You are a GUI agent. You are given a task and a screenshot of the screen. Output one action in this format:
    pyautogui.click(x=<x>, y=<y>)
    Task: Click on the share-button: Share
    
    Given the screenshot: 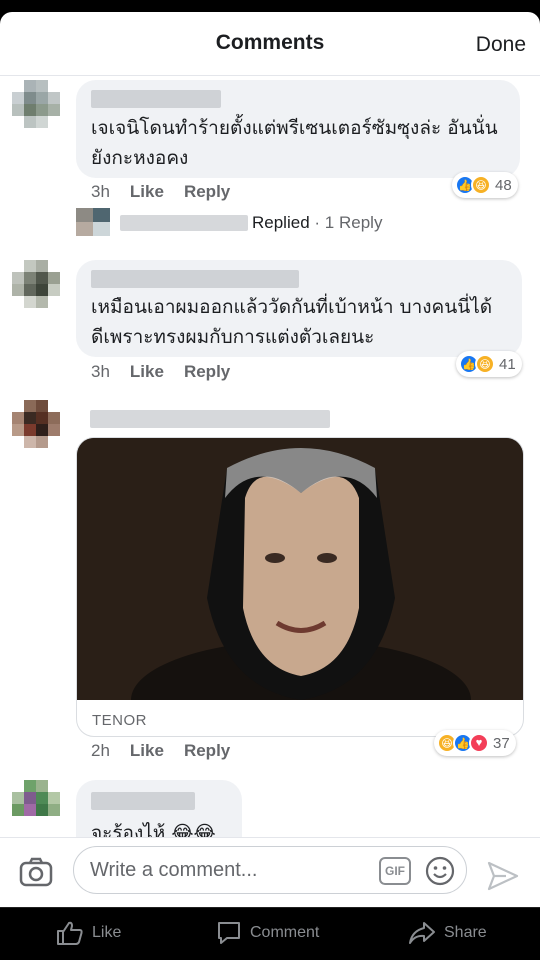 What is the action you would take?
    pyautogui.click(x=447, y=933)
    